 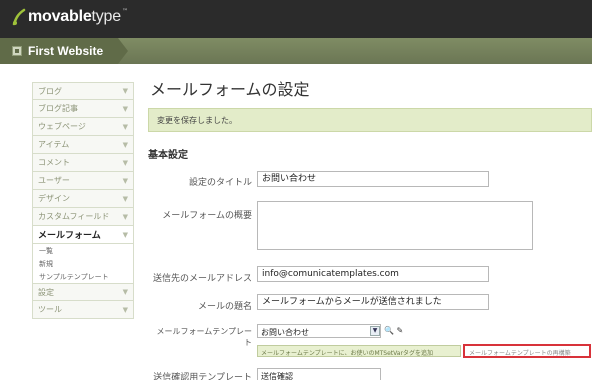 I want to click on success-message: 変更を保存しました。, so click(x=370, y=120).